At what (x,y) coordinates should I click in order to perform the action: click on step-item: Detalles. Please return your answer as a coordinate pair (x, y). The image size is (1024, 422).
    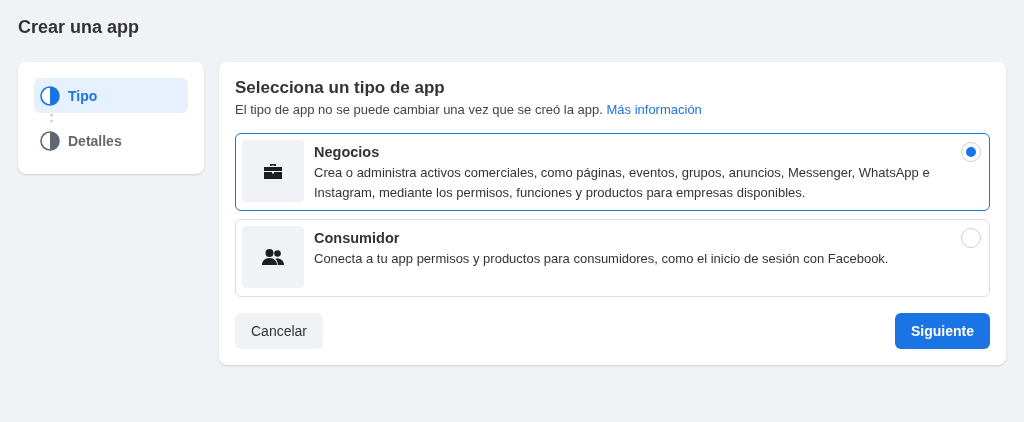
    Looking at the image, I should click on (111, 140).